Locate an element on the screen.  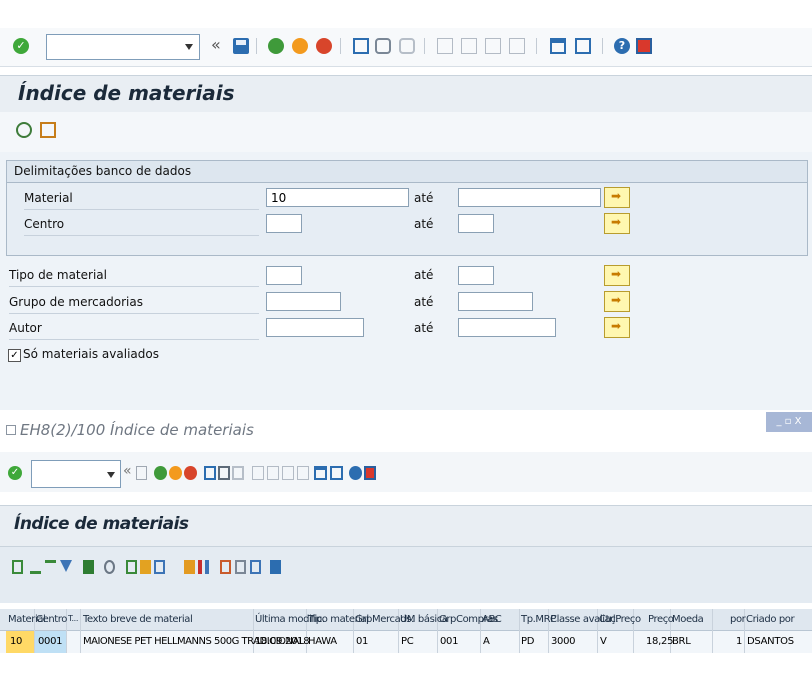
cell-ctrlpreco: V is located at coordinates (603, 641).